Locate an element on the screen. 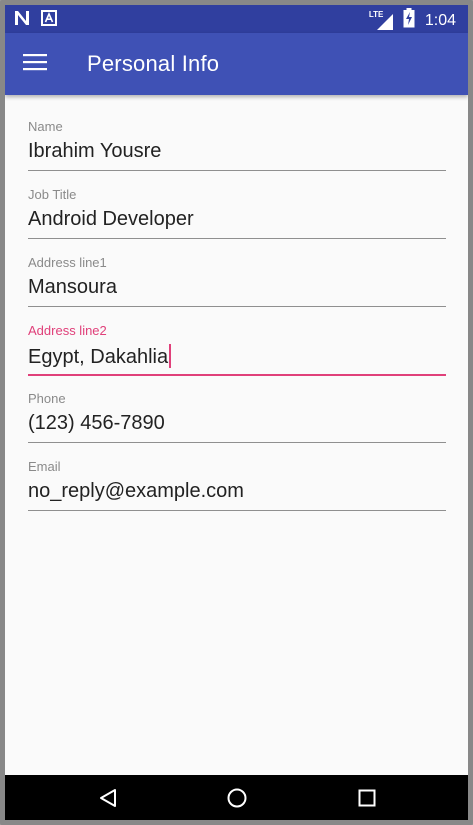  text-cursor is located at coordinates (170, 356).